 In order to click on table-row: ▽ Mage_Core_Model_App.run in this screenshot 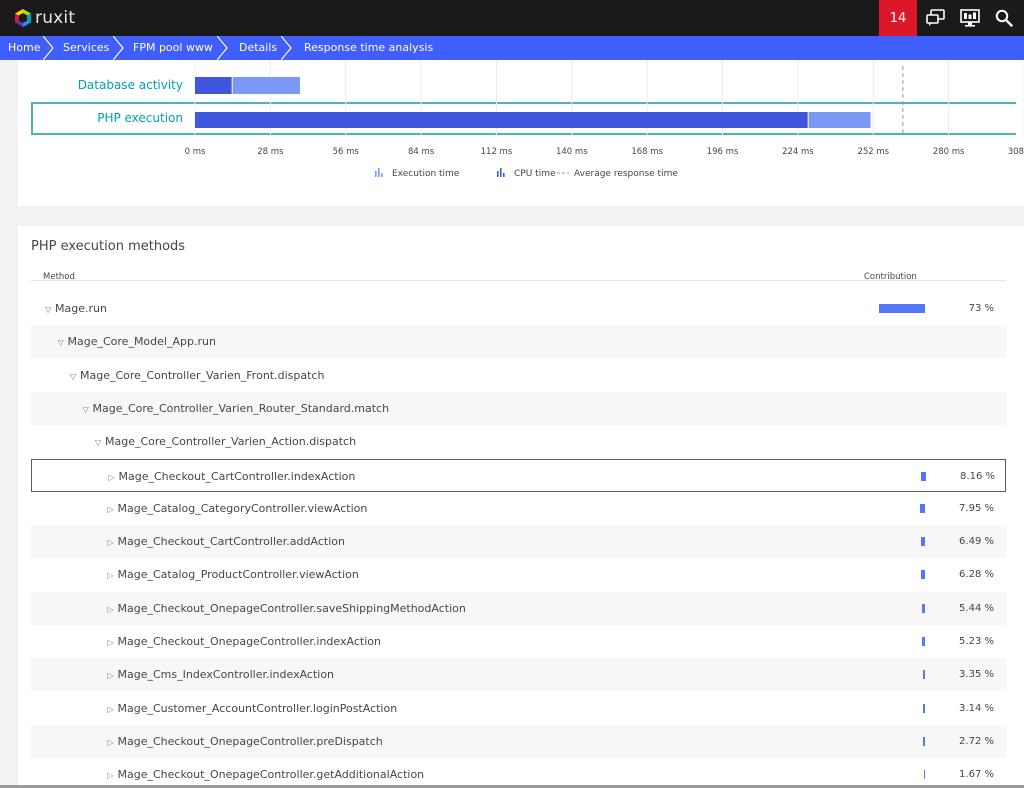, I will do `click(518, 342)`.